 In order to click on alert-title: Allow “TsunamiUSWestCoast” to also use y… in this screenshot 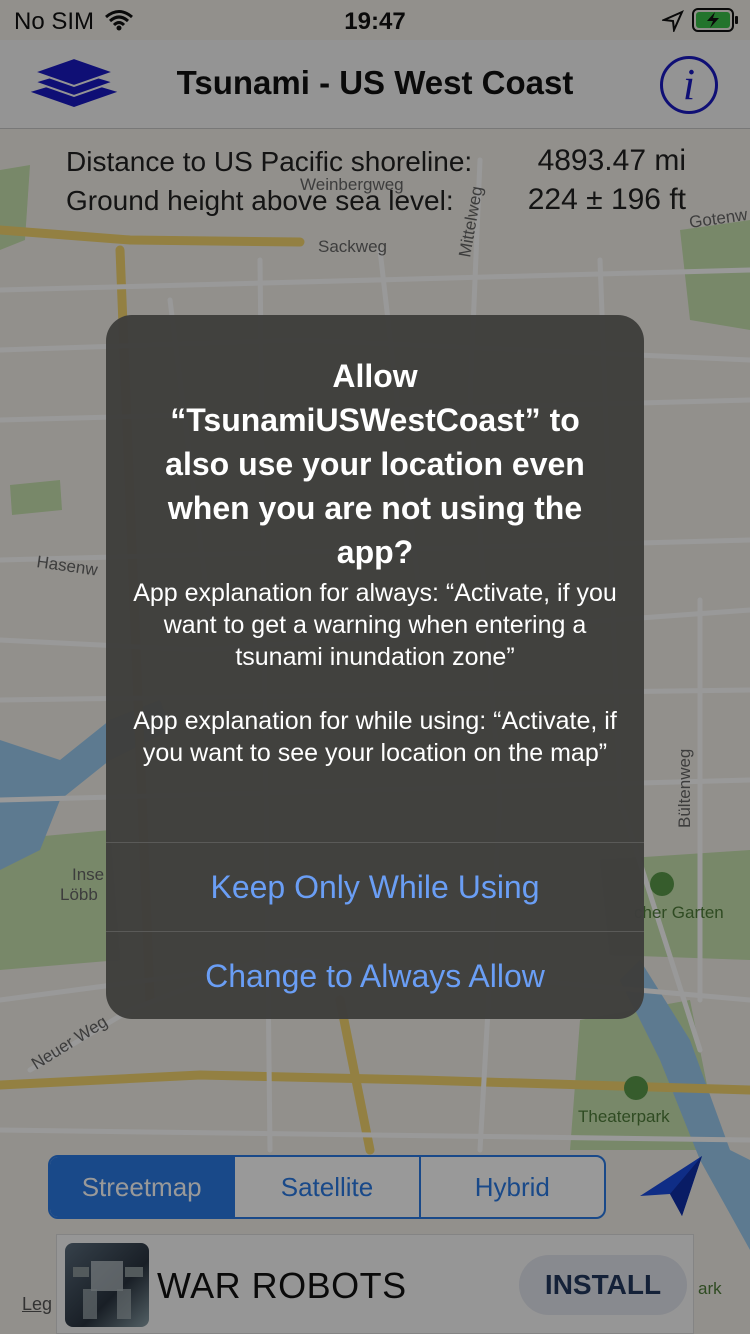, I will do `click(375, 464)`.